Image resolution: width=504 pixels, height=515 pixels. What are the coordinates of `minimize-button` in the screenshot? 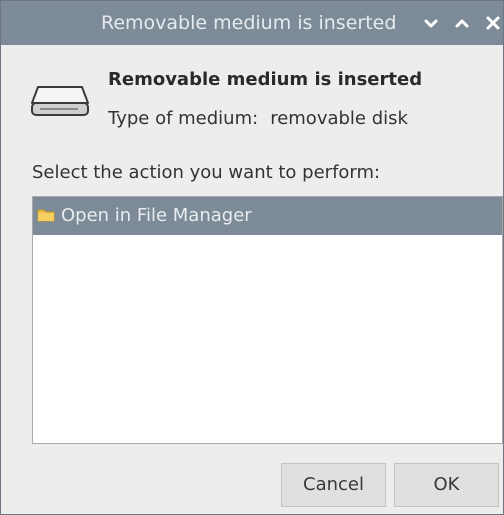 It's located at (431, 23).